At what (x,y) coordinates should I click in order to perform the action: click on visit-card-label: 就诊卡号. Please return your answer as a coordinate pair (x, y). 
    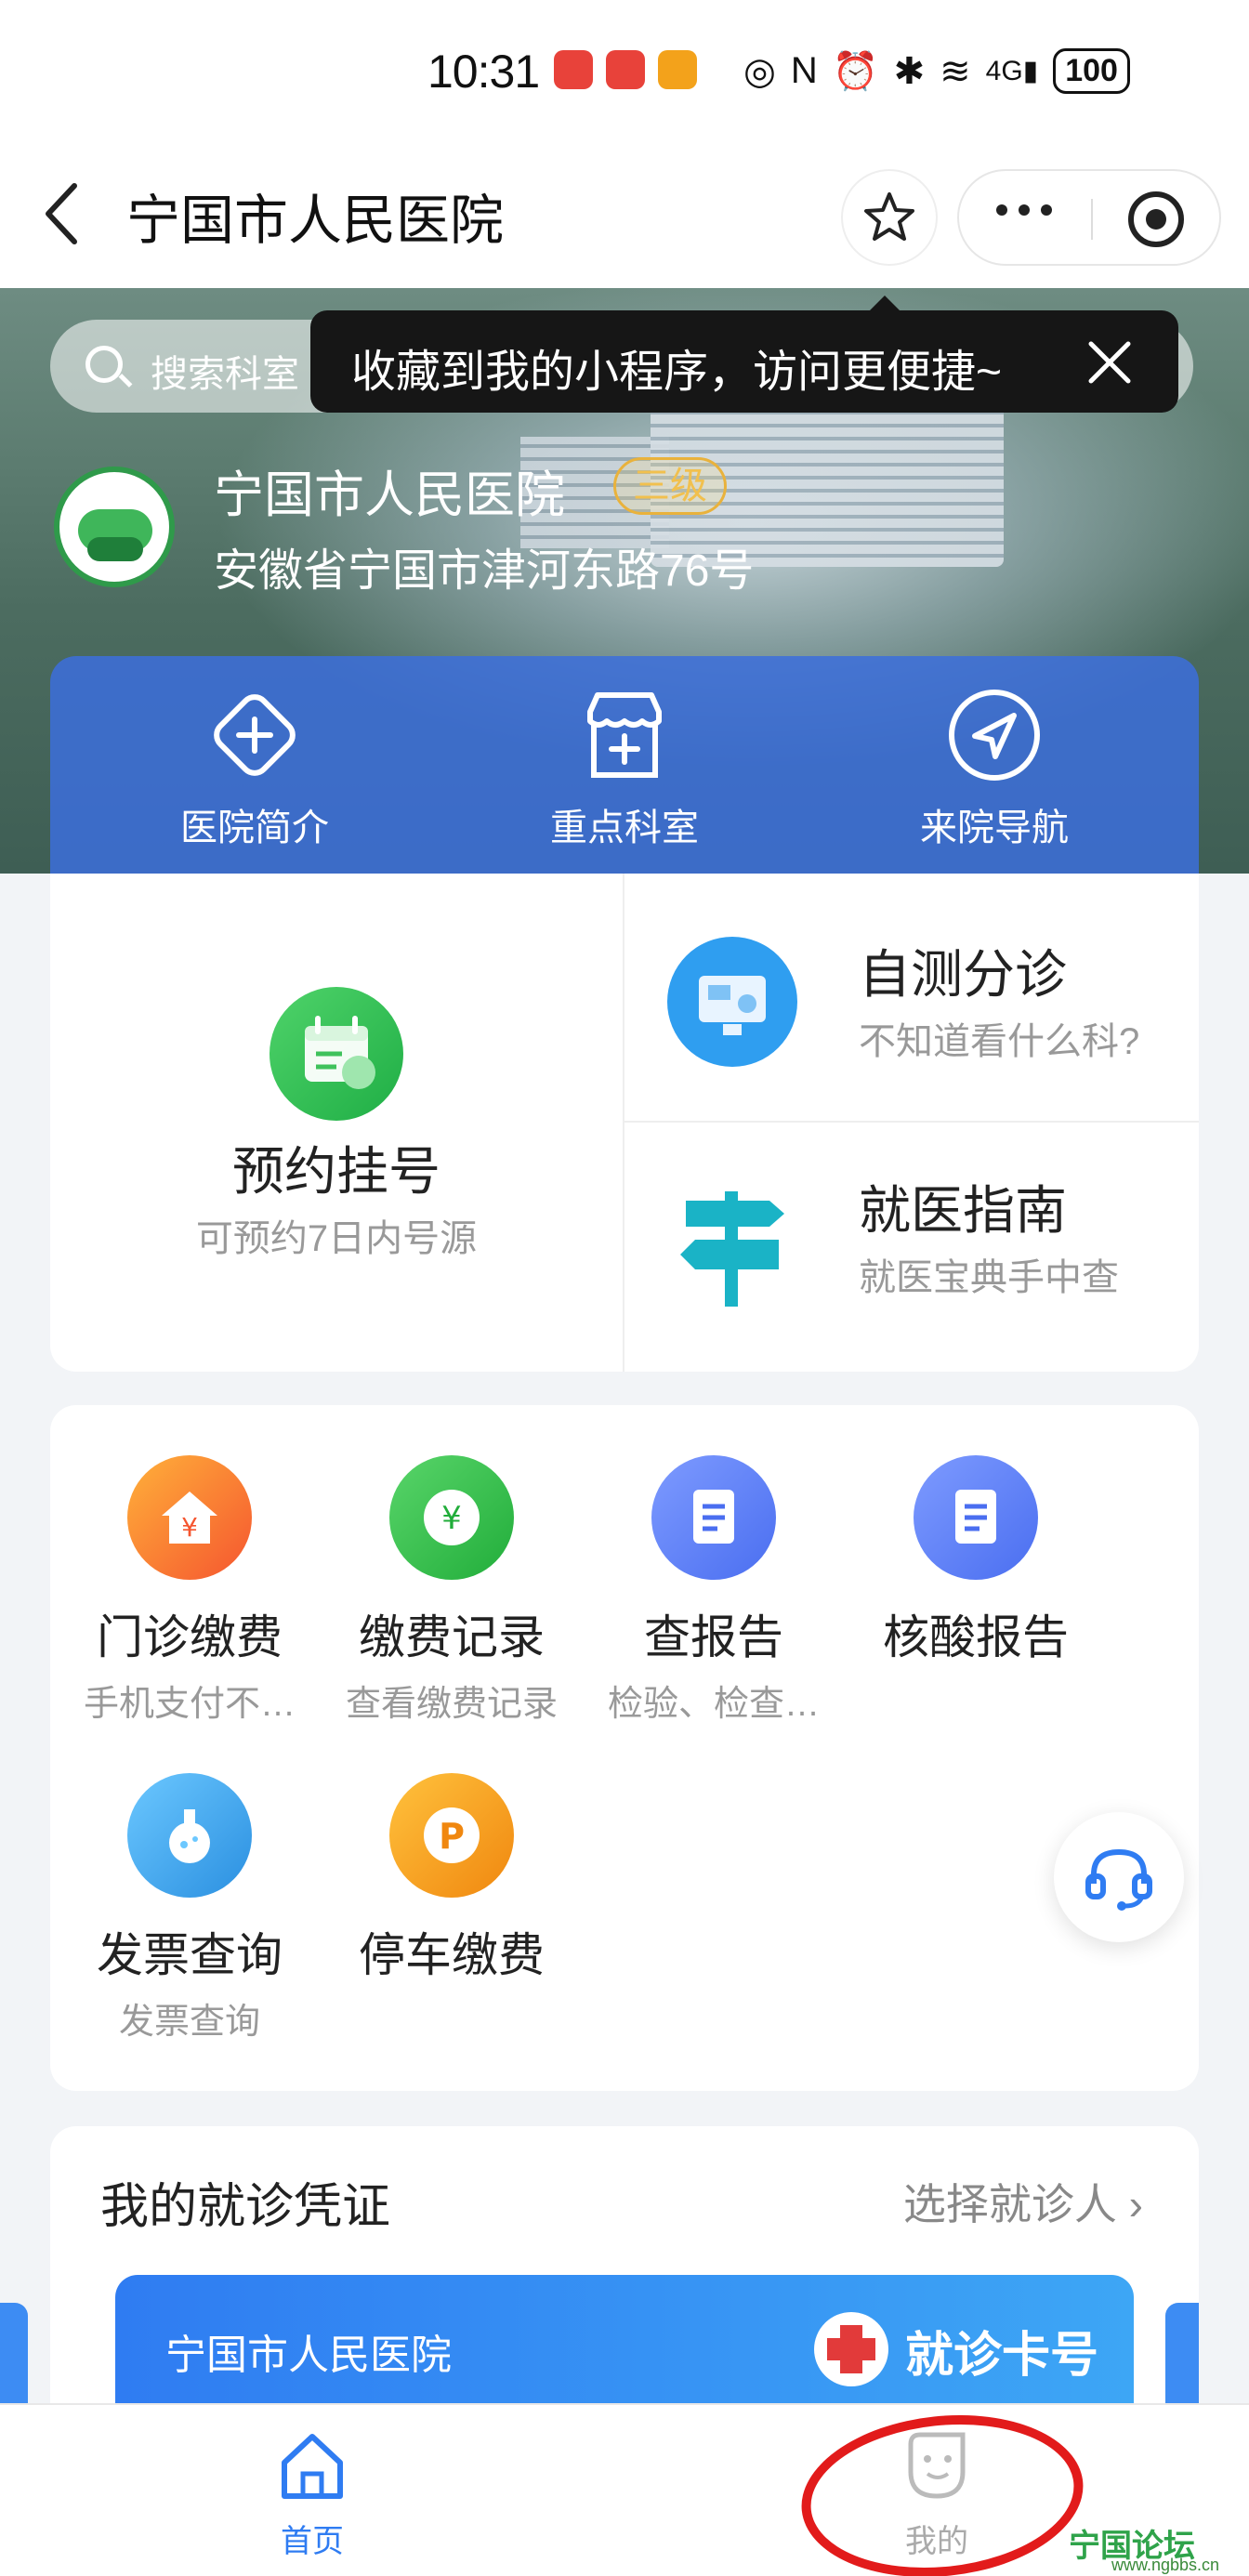
    Looking at the image, I should click on (1002, 2356).